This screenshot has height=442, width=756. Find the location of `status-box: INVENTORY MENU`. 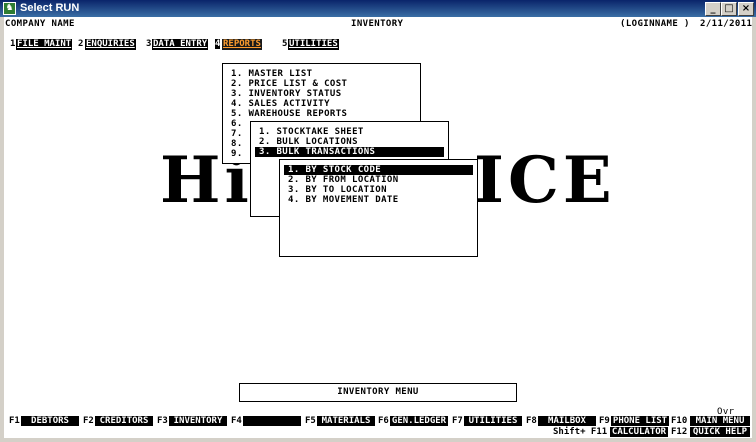

status-box: INVENTORY MENU is located at coordinates (378, 392).